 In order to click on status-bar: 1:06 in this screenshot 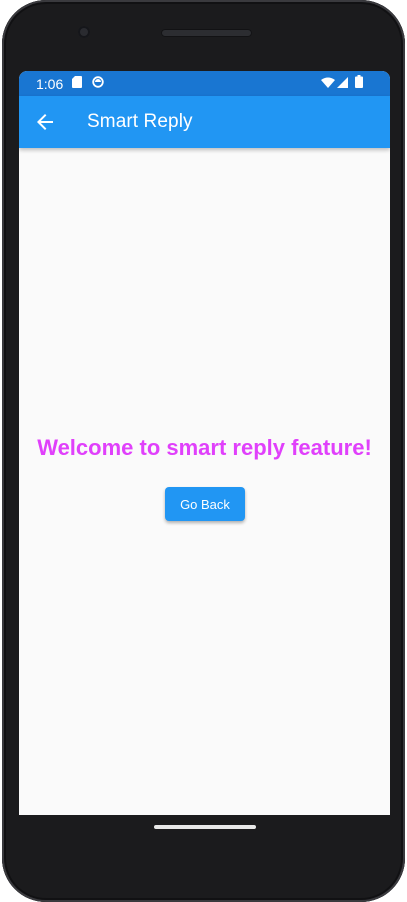, I will do `click(204, 83)`.